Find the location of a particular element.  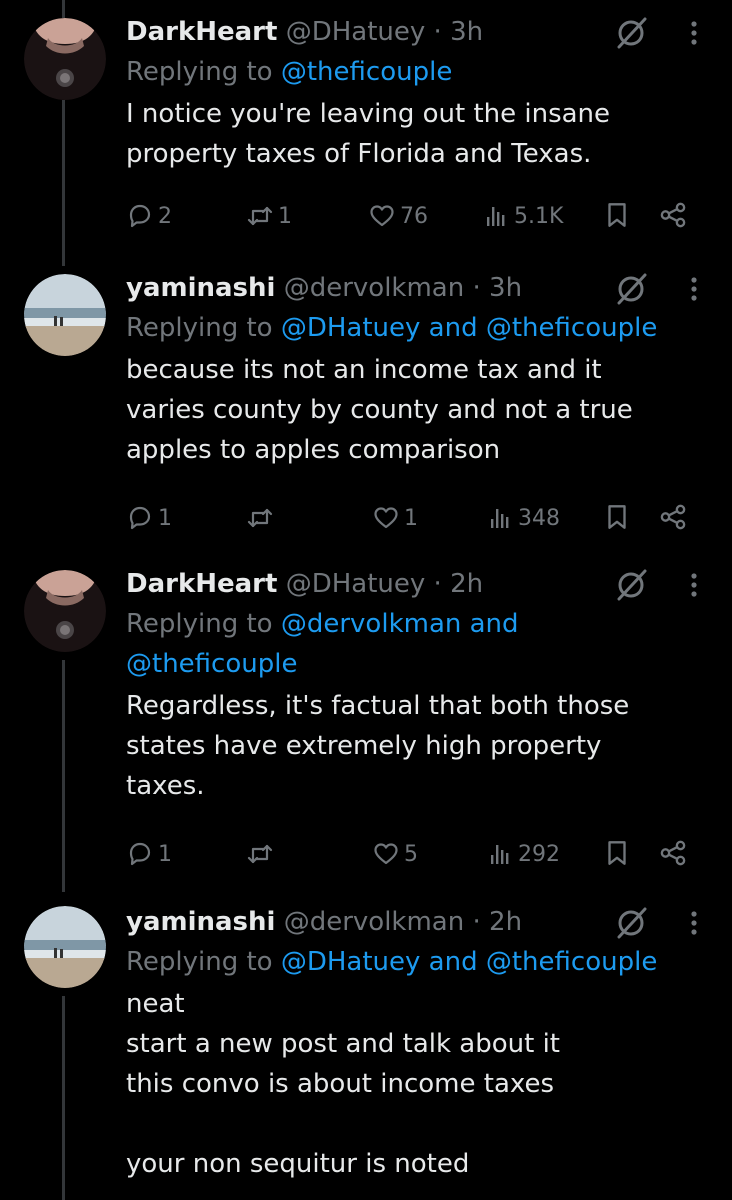

view-count: 348 is located at coordinates (539, 518).